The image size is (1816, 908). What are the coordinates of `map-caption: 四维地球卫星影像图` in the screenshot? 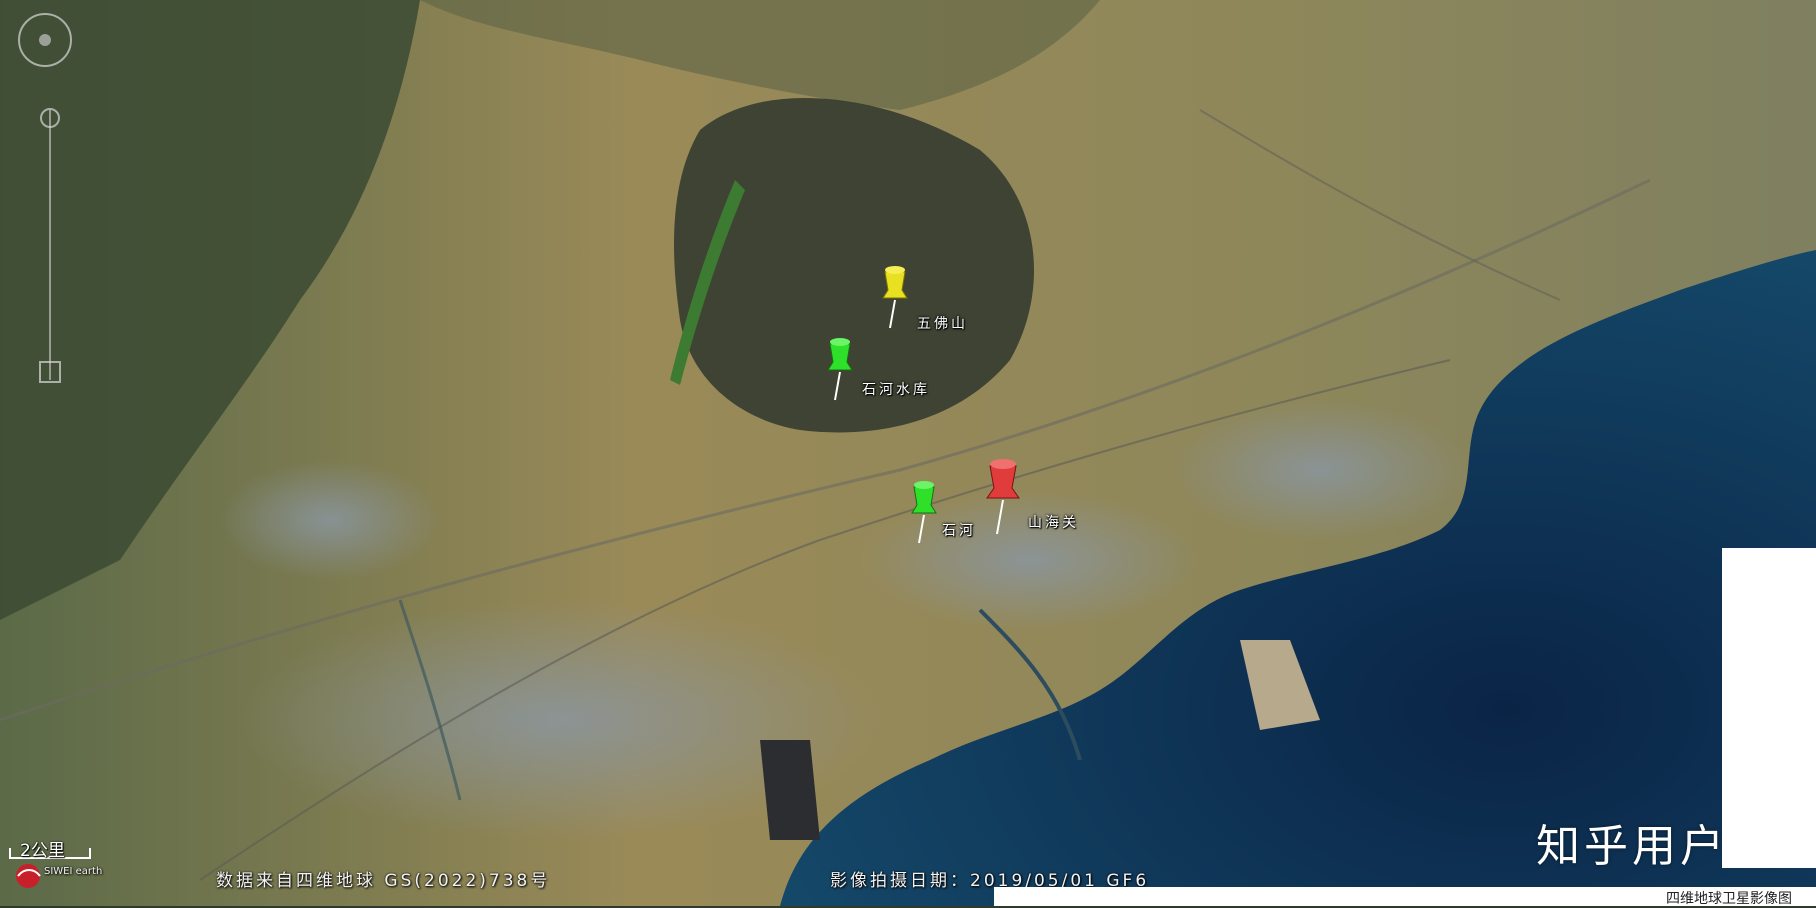 It's located at (1729, 899).